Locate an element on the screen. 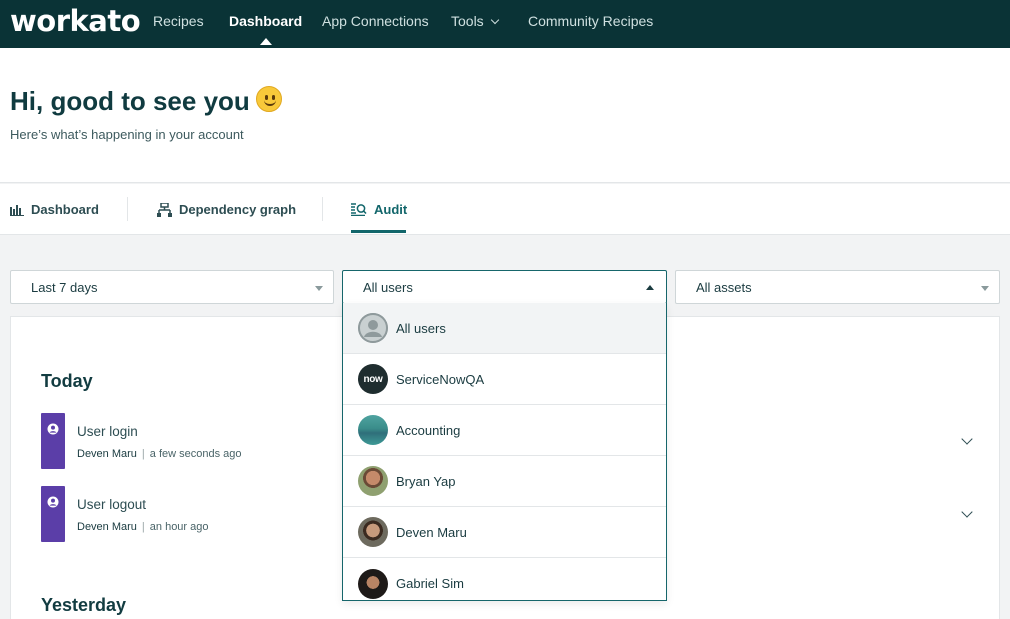 Image resolution: width=1010 pixels, height=619 pixels. accounting-avatar is located at coordinates (373, 430).